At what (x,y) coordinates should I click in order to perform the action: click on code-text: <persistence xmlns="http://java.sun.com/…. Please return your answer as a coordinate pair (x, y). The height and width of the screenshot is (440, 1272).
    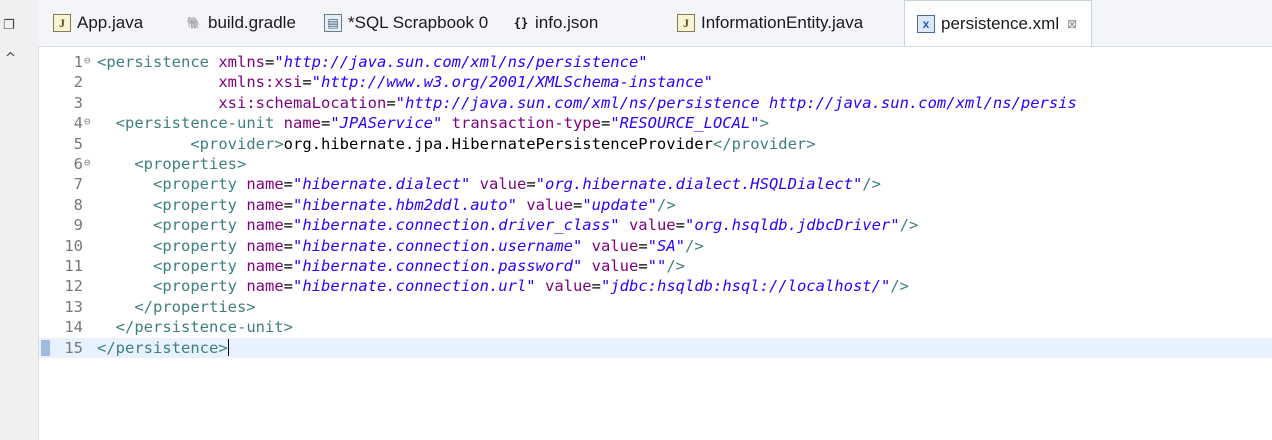
    Looking at the image, I should click on (372, 62).